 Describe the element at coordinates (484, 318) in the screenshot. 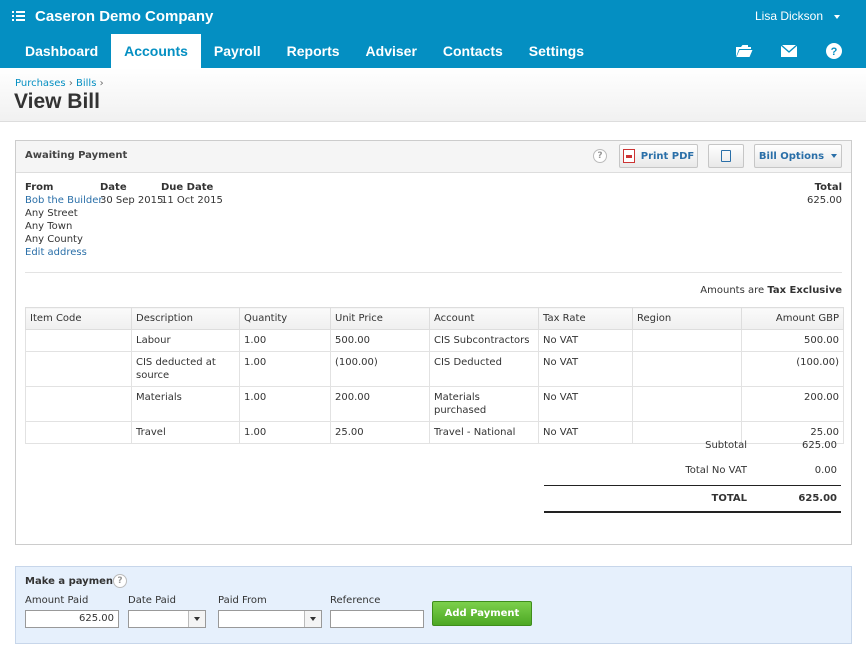

I see `column-header: Account` at that location.